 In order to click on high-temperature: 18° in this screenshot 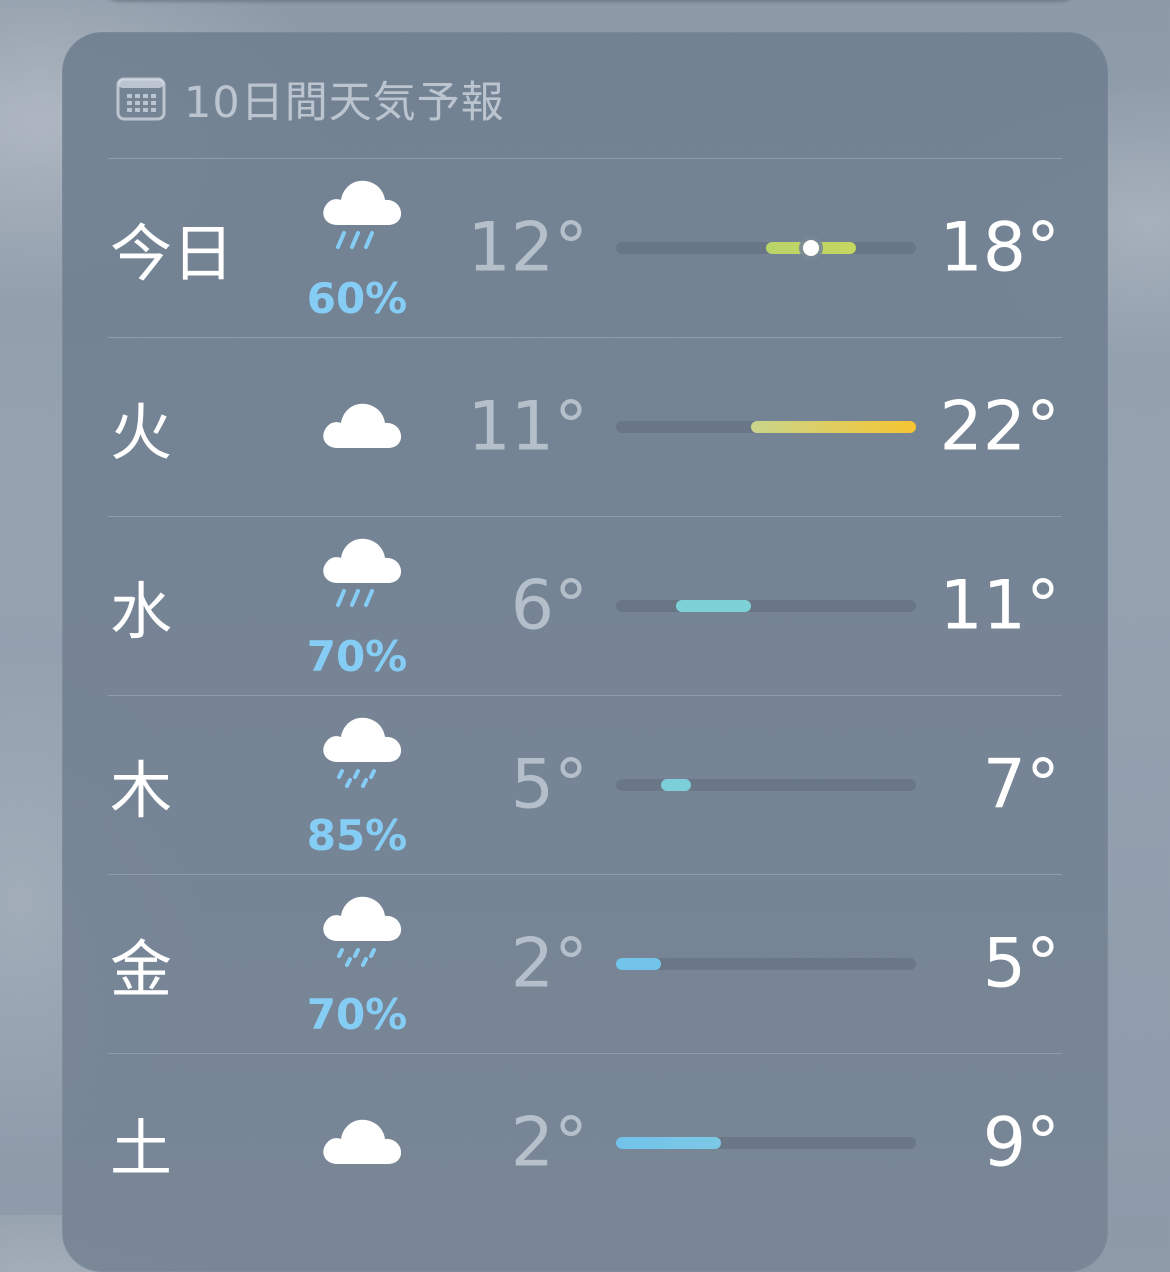, I will do `click(999, 248)`.